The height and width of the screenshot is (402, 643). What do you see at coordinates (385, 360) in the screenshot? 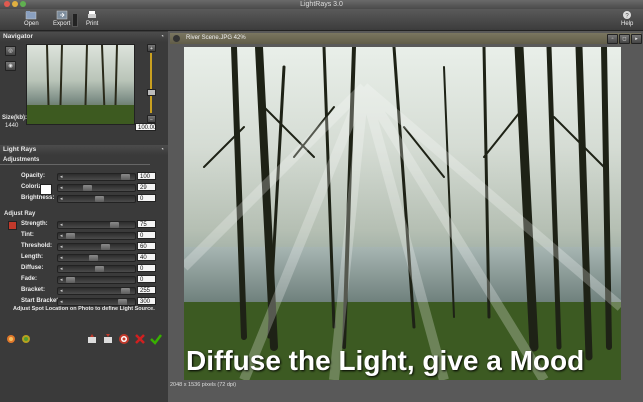
I see `overlay-caption: Diffuse the Light, give a Mood` at bounding box center [385, 360].